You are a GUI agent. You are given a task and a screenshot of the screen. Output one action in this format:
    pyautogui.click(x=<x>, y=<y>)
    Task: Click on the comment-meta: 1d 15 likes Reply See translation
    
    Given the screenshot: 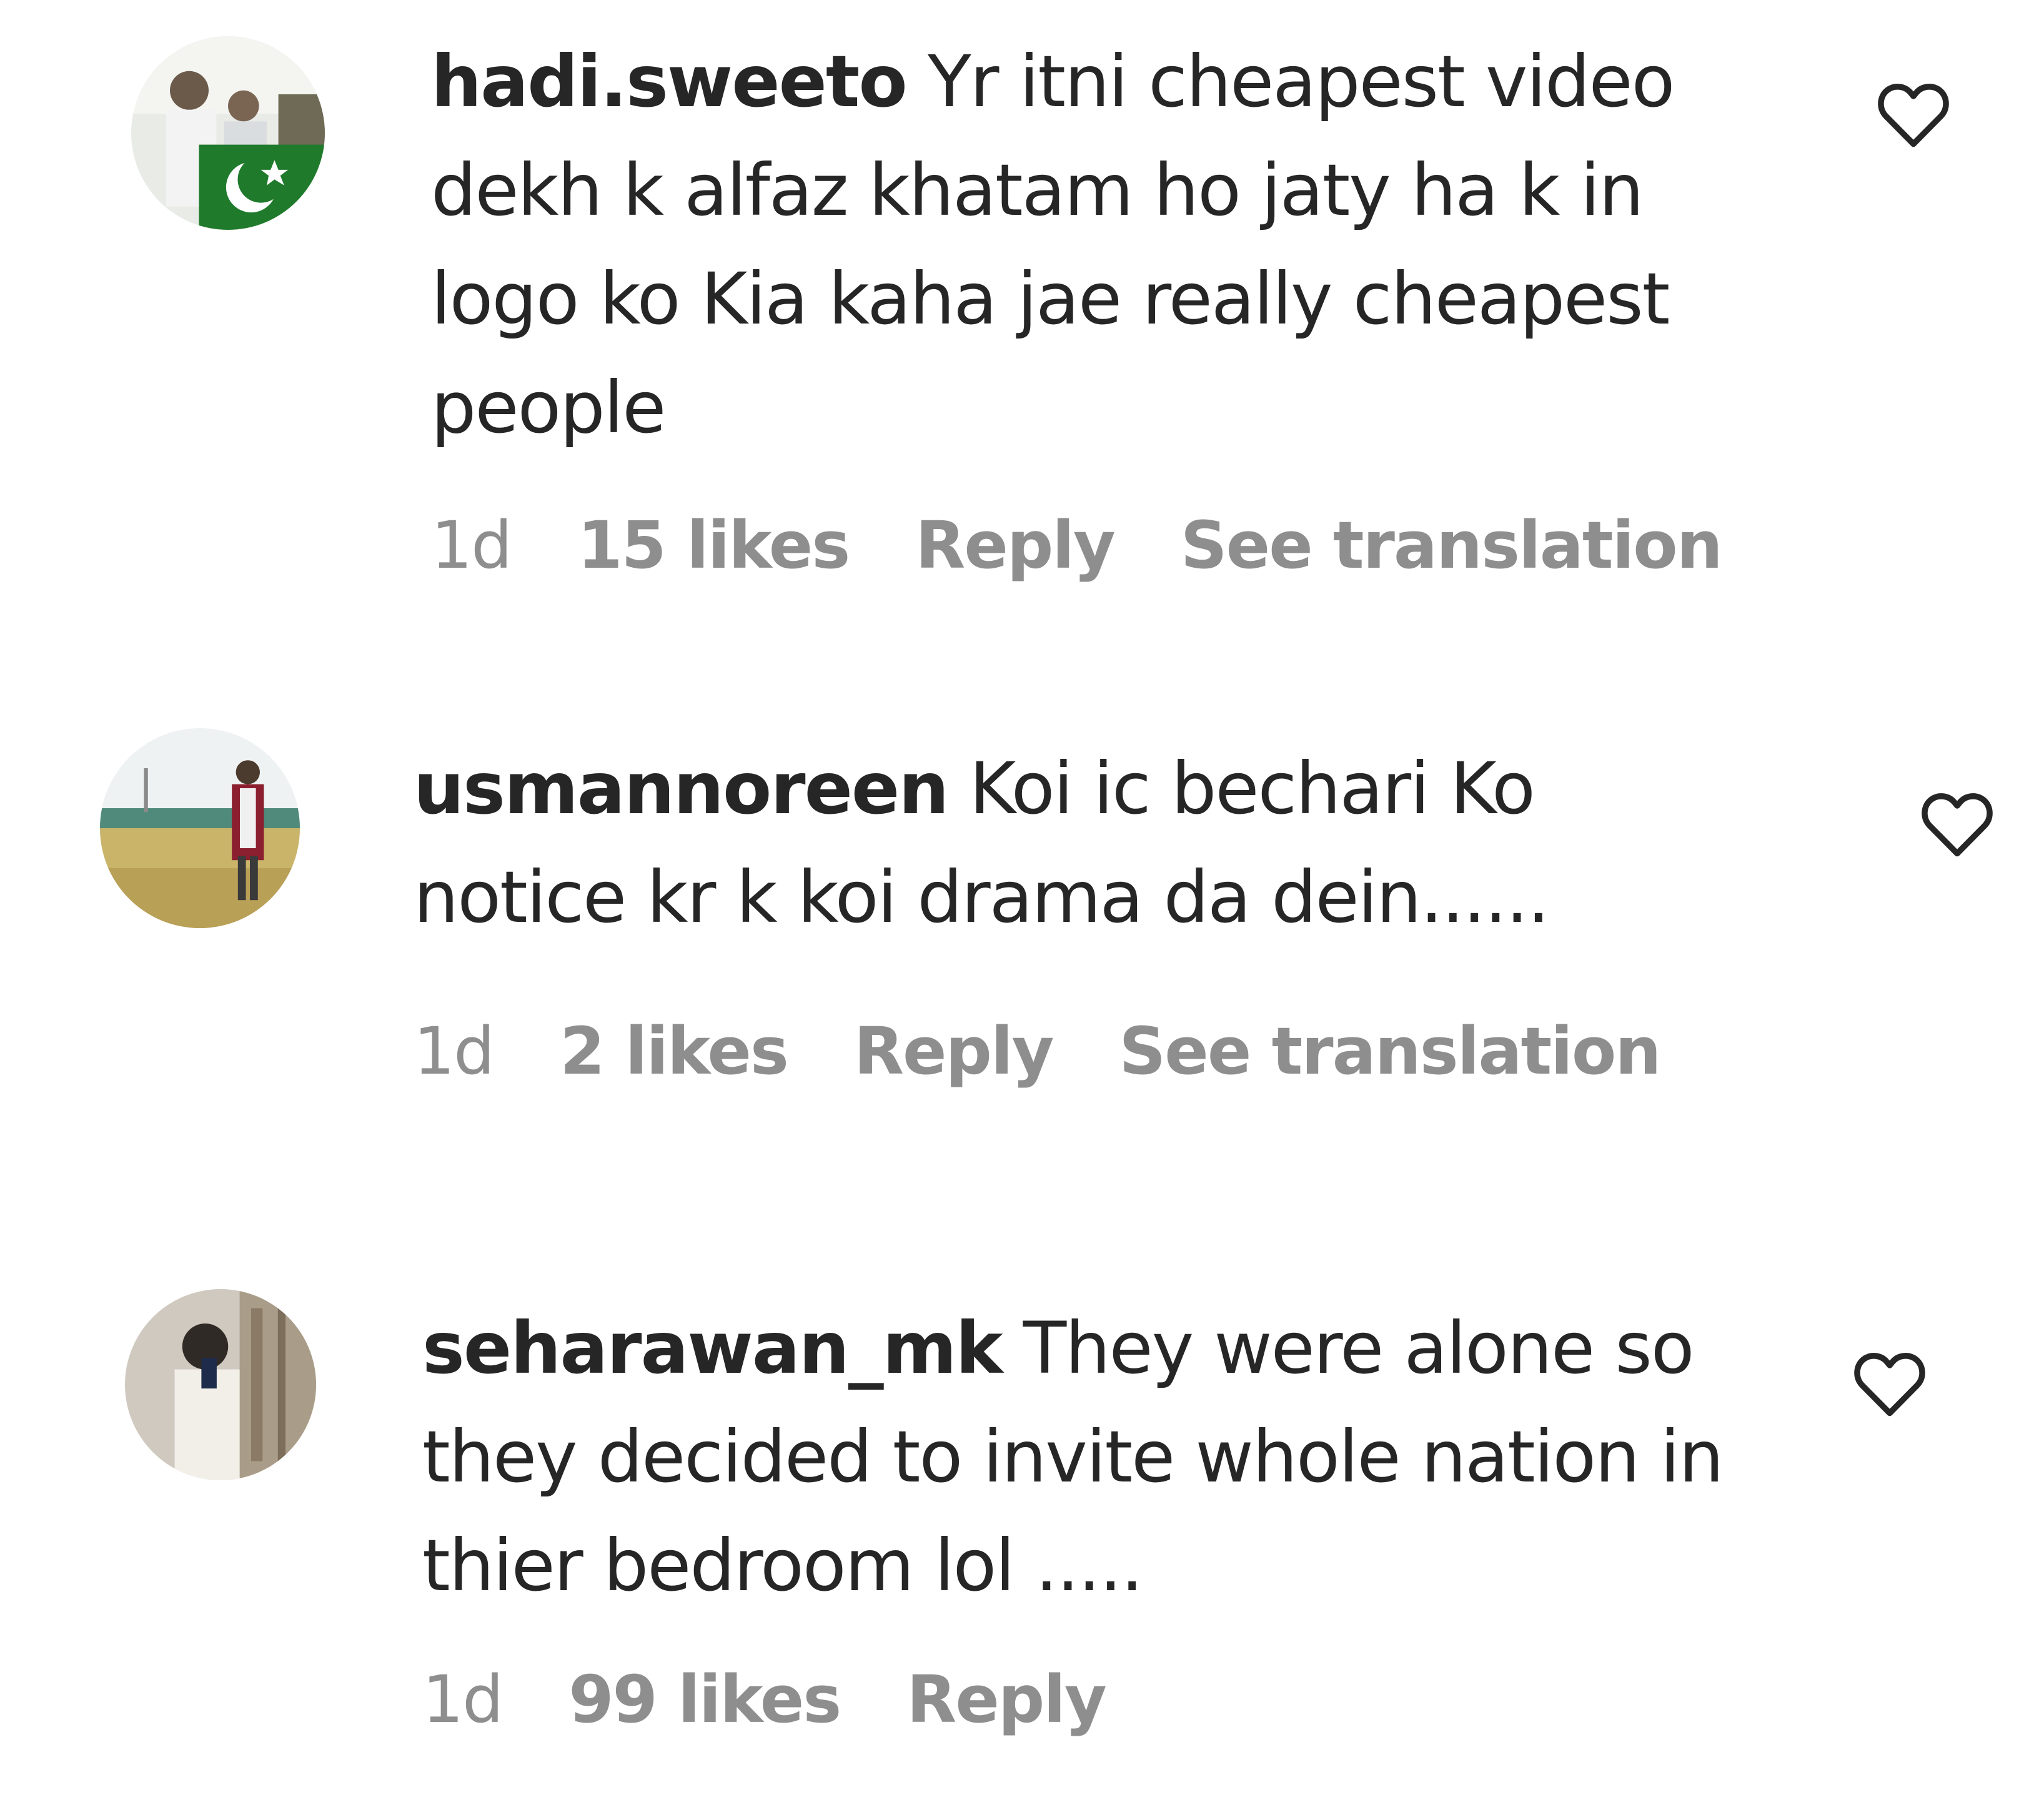 What is the action you would take?
    pyautogui.click(x=1109, y=545)
    